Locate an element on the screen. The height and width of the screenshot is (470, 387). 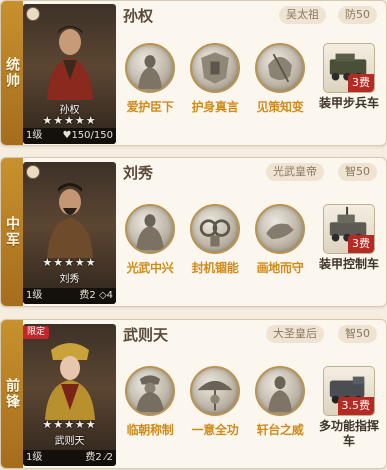
role-strip: 中军 is located at coordinates (12, 232).